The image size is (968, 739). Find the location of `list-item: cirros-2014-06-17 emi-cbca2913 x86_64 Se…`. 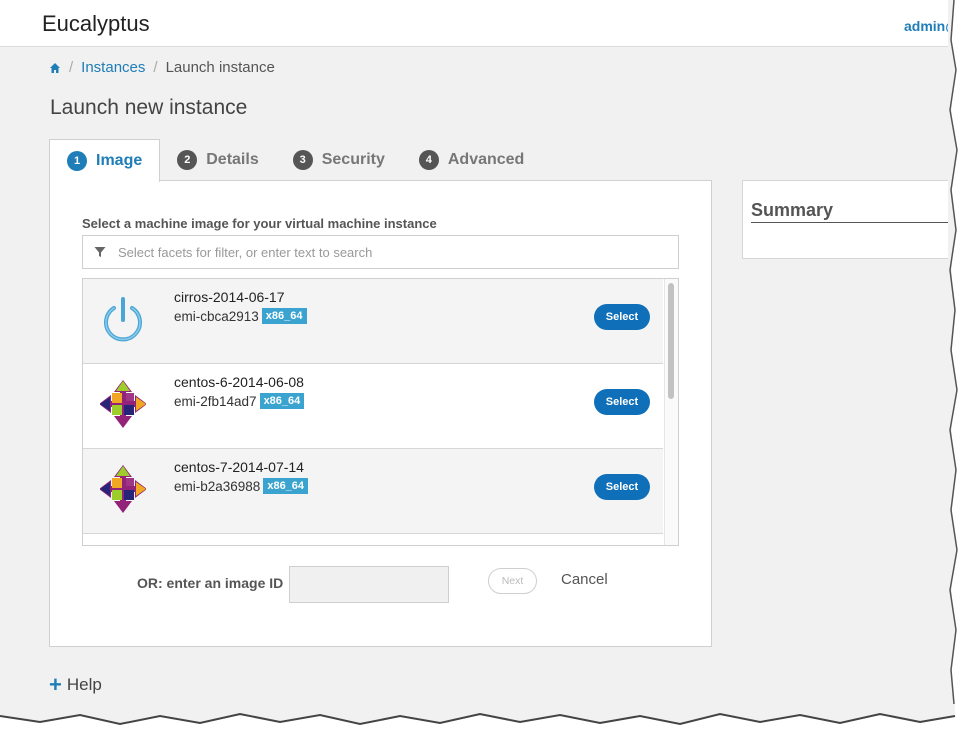

list-item: cirros-2014-06-17 emi-cbca2913 x86_64 Se… is located at coordinates (373, 321).